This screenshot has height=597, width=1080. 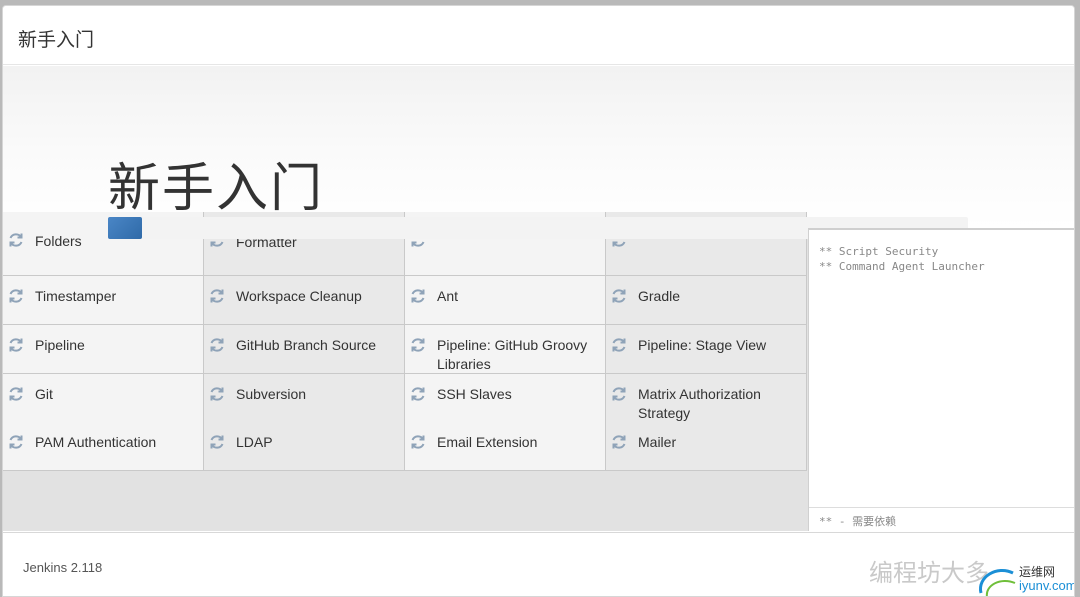 I want to click on plugin-name: Matrix Authorization Strategy, so click(x=699, y=403).